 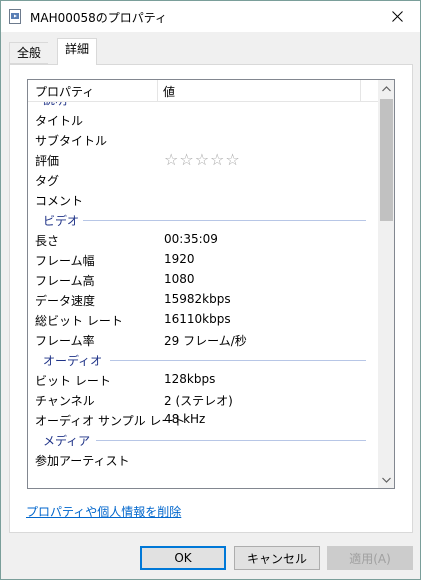 I want to click on list-header: プロパティ 値, so click(x=203, y=91).